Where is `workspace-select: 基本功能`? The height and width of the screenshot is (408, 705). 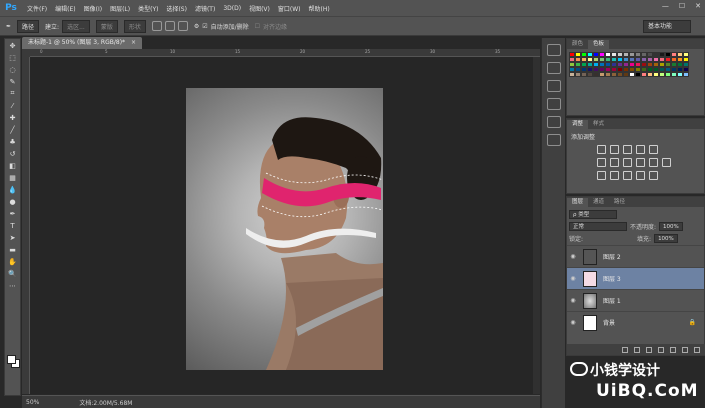 workspace-select: 基本功能 is located at coordinates (667, 26).